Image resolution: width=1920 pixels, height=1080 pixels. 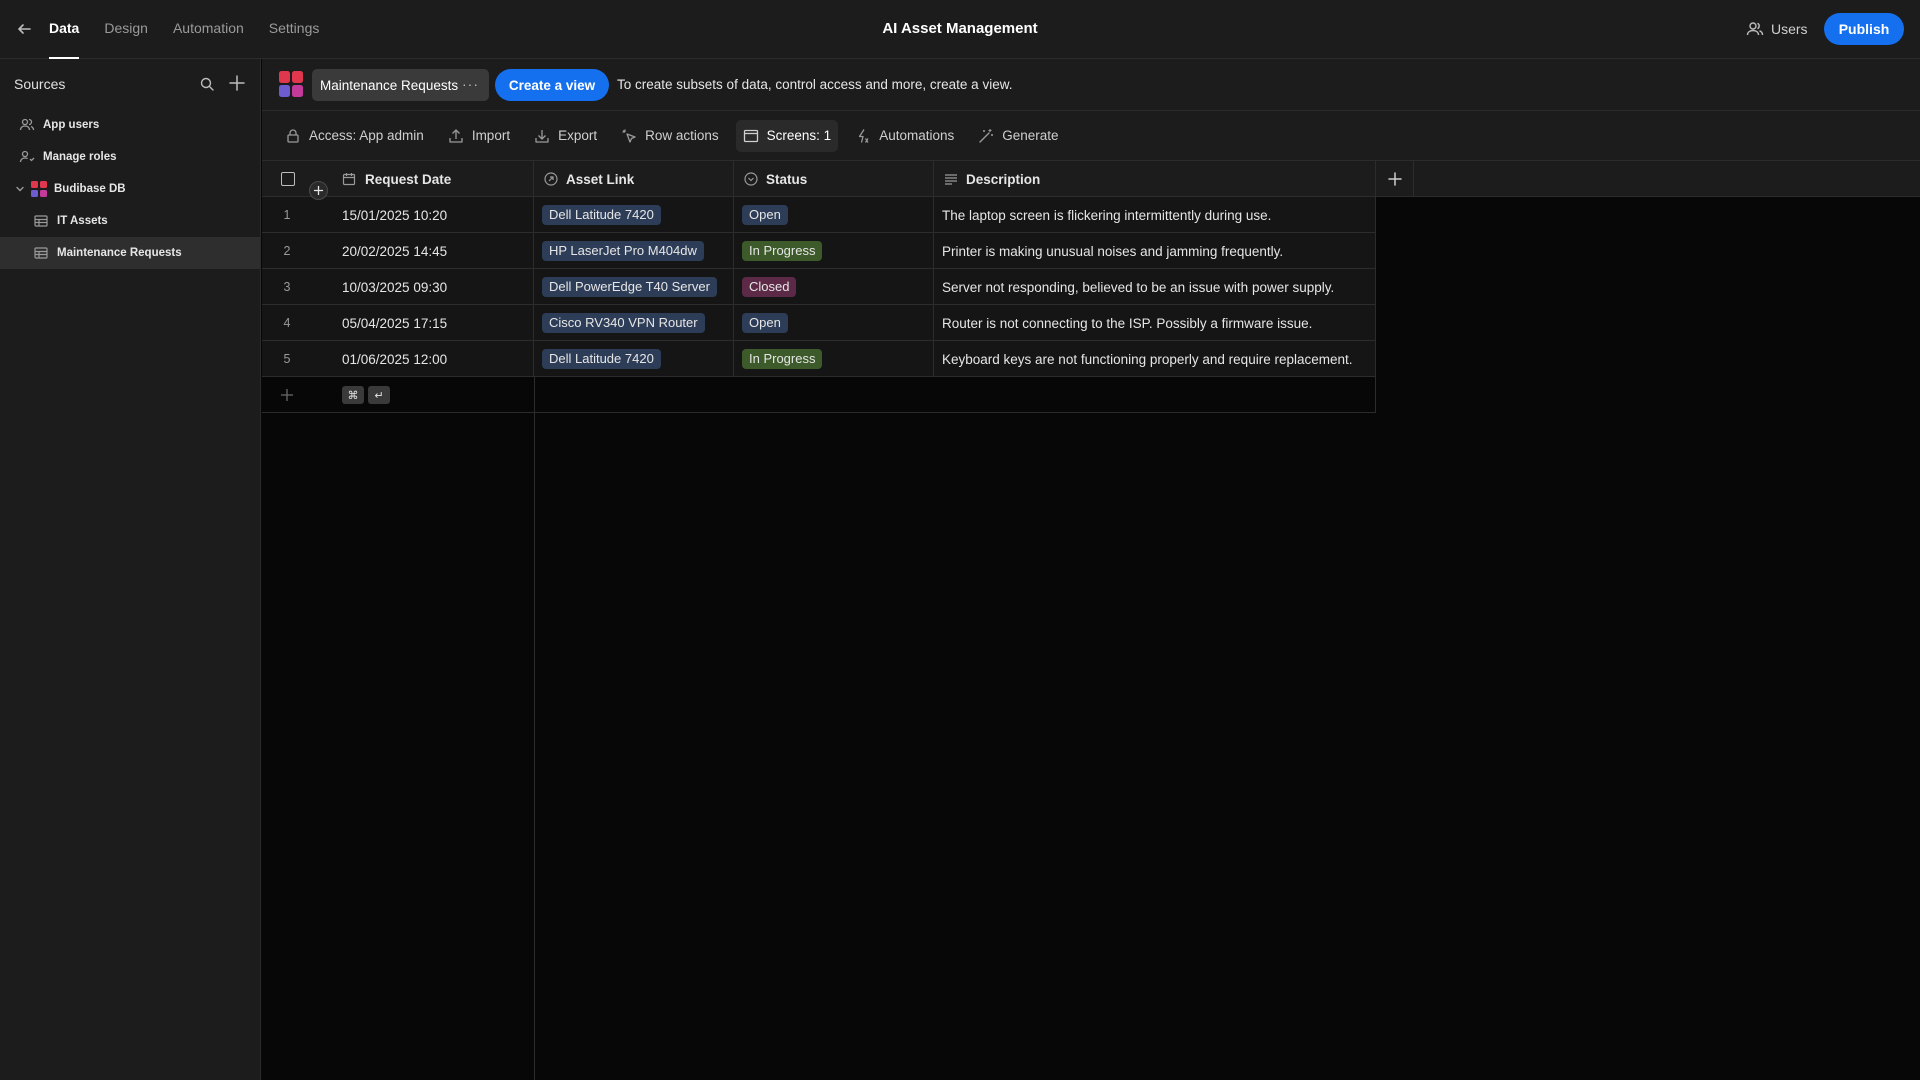 What do you see at coordinates (787, 135) in the screenshot?
I see `screens-button: Screens: 1` at bounding box center [787, 135].